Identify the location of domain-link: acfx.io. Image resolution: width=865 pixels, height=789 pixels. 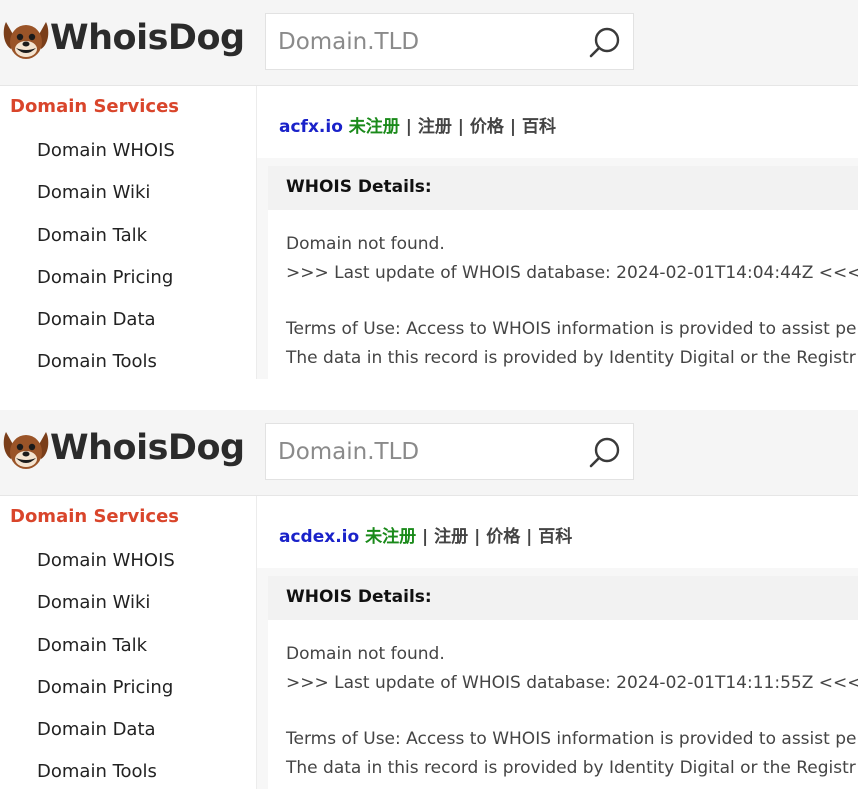
(311, 127).